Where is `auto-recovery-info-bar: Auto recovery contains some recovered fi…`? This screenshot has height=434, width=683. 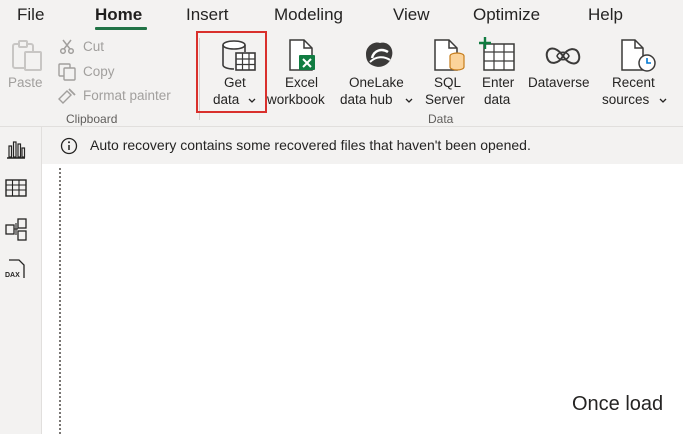 auto-recovery-info-bar: Auto recovery contains some recovered fi… is located at coordinates (362, 145).